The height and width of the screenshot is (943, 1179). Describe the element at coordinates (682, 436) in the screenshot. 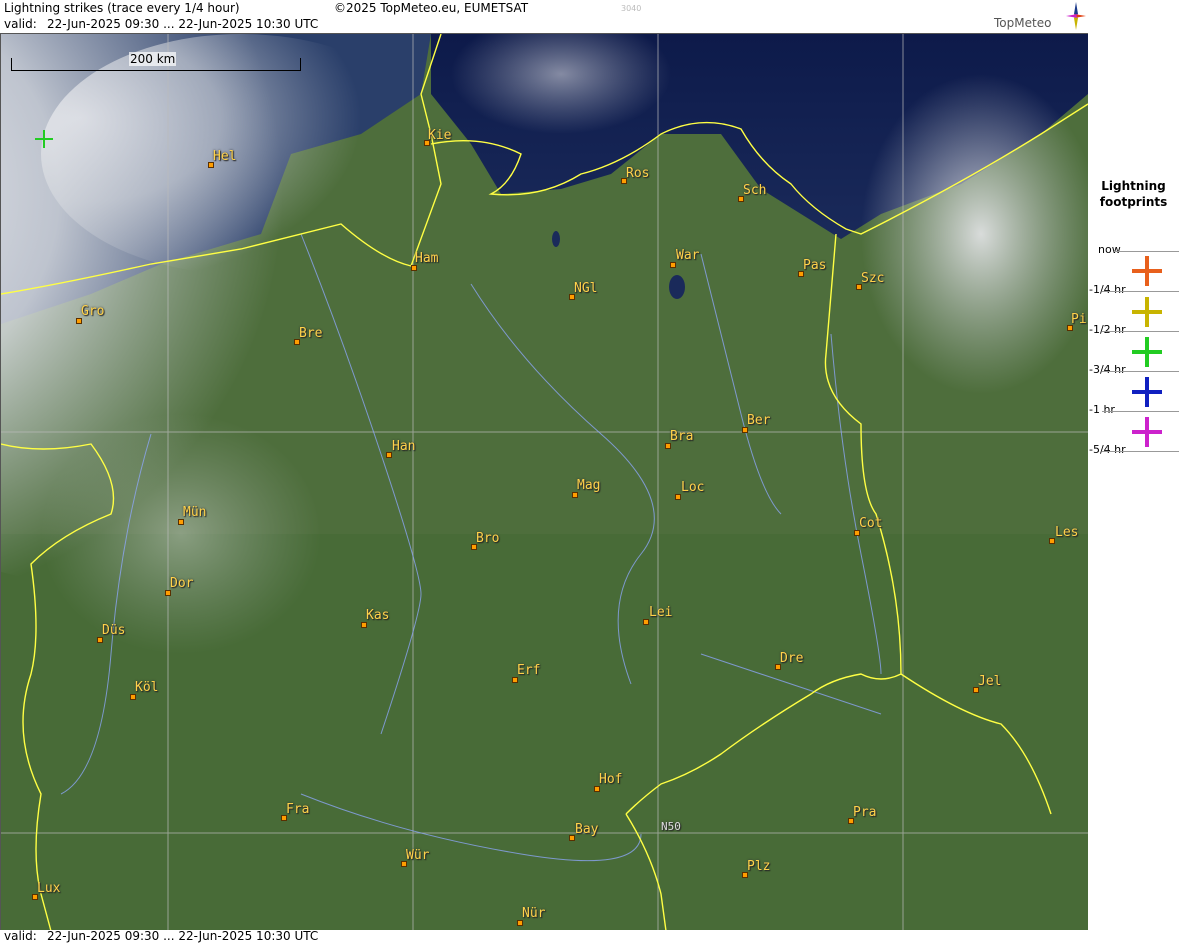

I see `city-label: Bra` at that location.